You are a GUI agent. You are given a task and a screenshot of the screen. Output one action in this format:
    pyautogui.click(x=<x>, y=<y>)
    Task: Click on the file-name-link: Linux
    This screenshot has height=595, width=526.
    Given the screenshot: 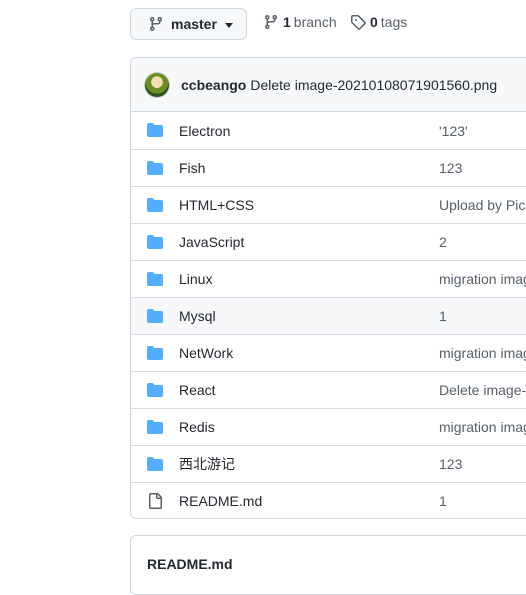 What is the action you would take?
    pyautogui.click(x=195, y=279)
    